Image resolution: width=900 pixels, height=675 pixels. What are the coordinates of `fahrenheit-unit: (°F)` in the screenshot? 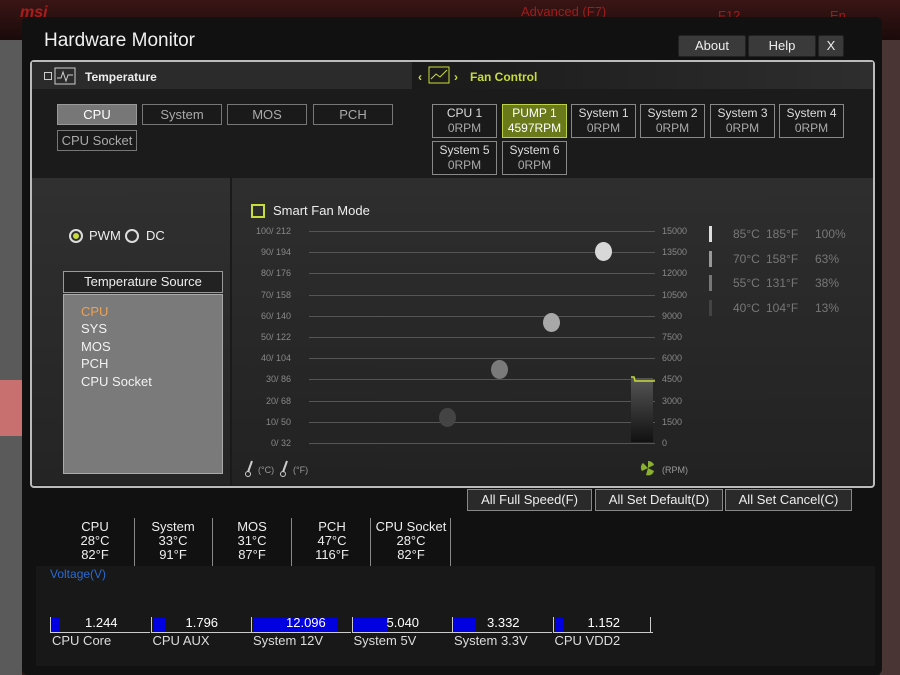 It's located at (301, 470).